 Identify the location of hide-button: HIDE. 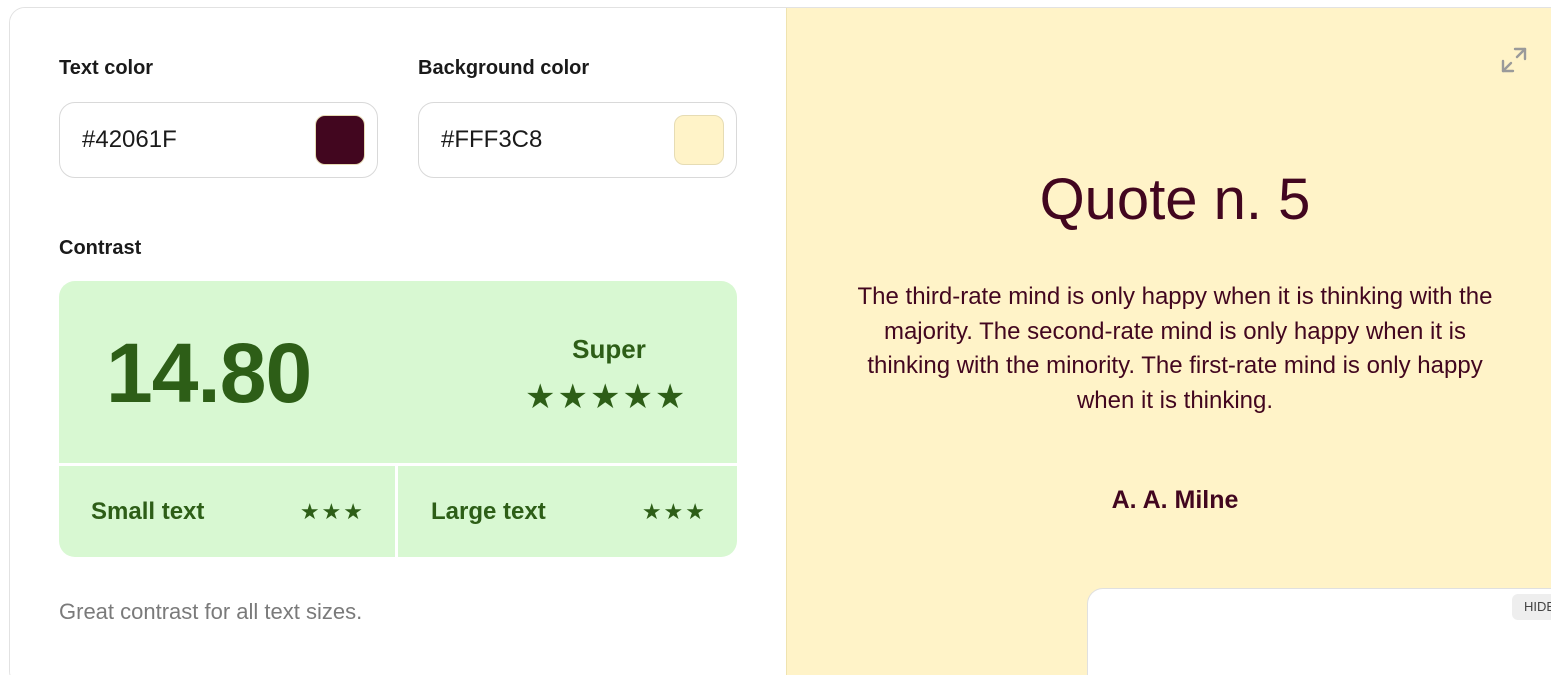
(1531, 607).